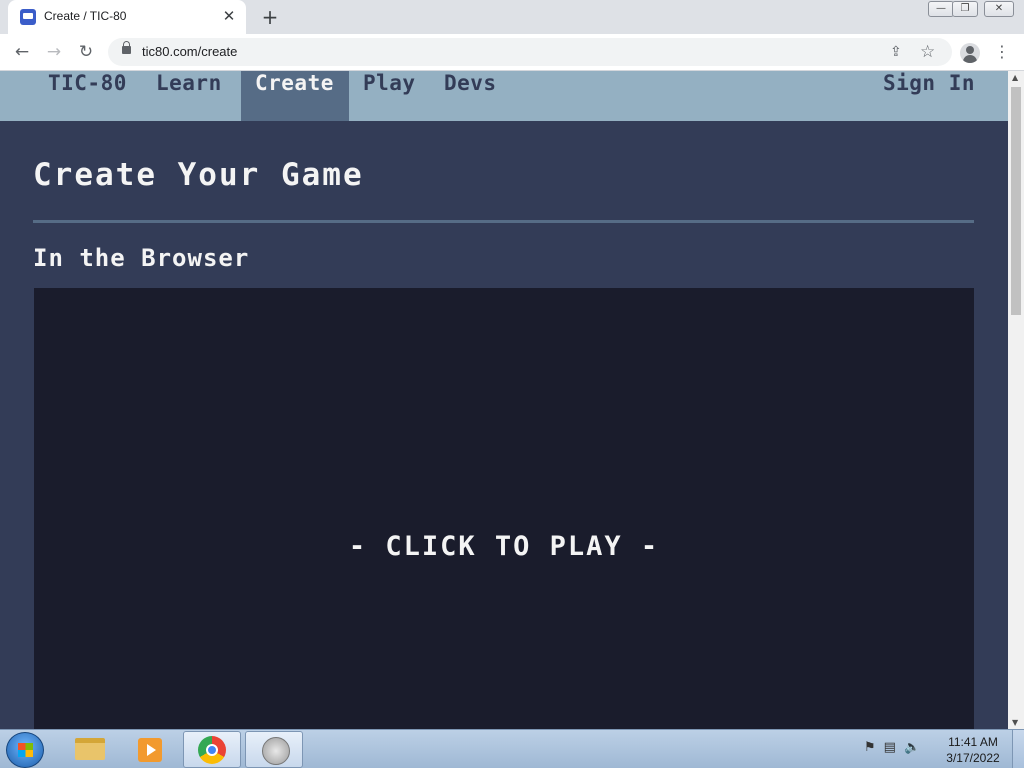  I want to click on nav-sign-in-link: Sign In, so click(929, 96).